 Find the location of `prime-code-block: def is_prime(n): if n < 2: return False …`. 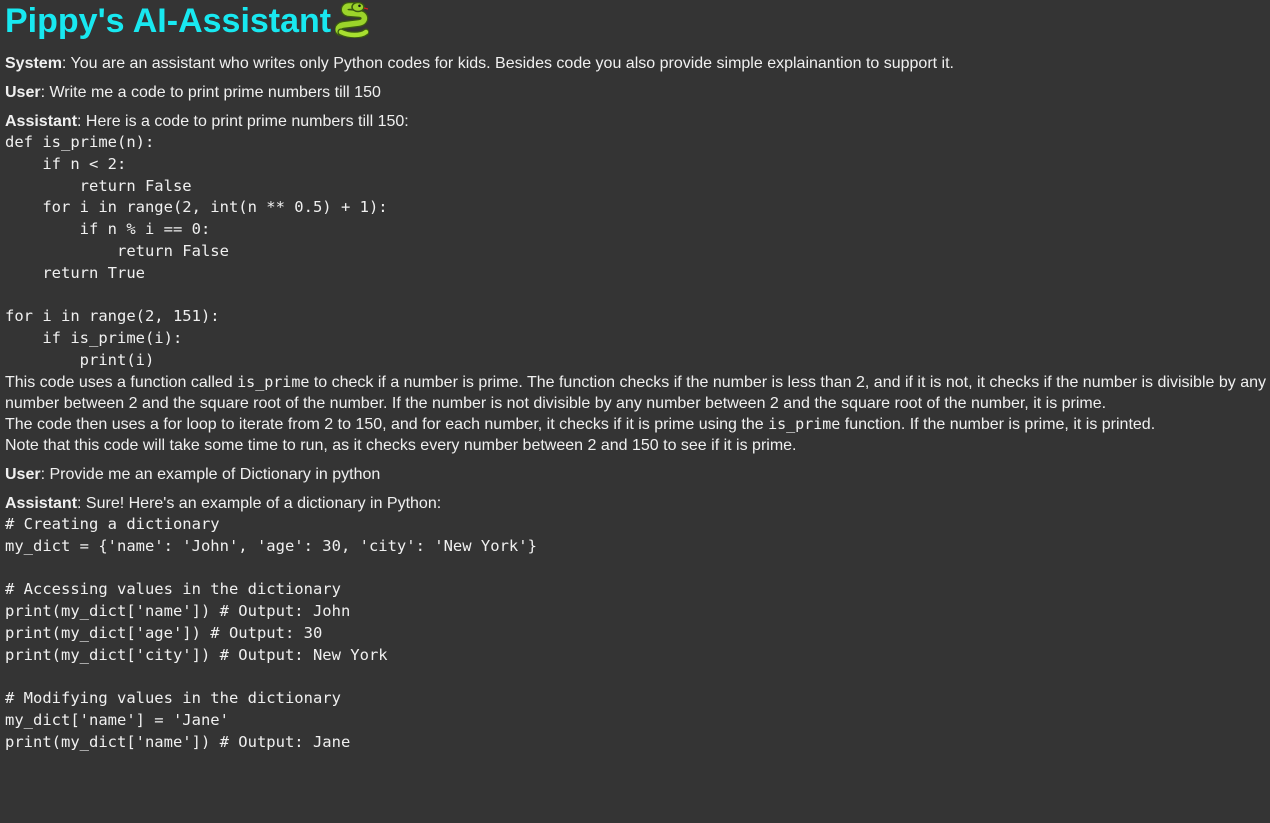

prime-code-block: def is_prime(n): if n < 2: return False … is located at coordinates (196, 251).